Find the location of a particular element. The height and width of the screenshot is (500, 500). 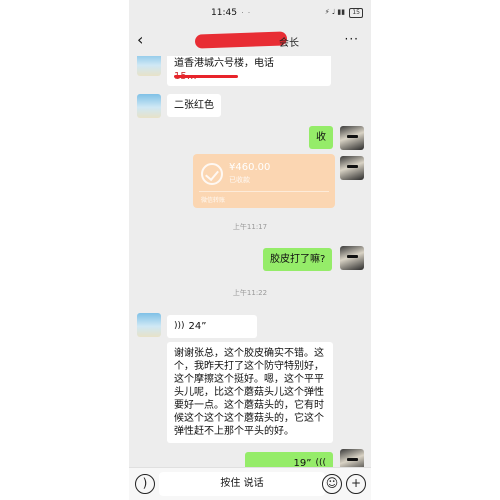

status-right: ⚡ ♩ ▮▮ 15 is located at coordinates (344, 13).